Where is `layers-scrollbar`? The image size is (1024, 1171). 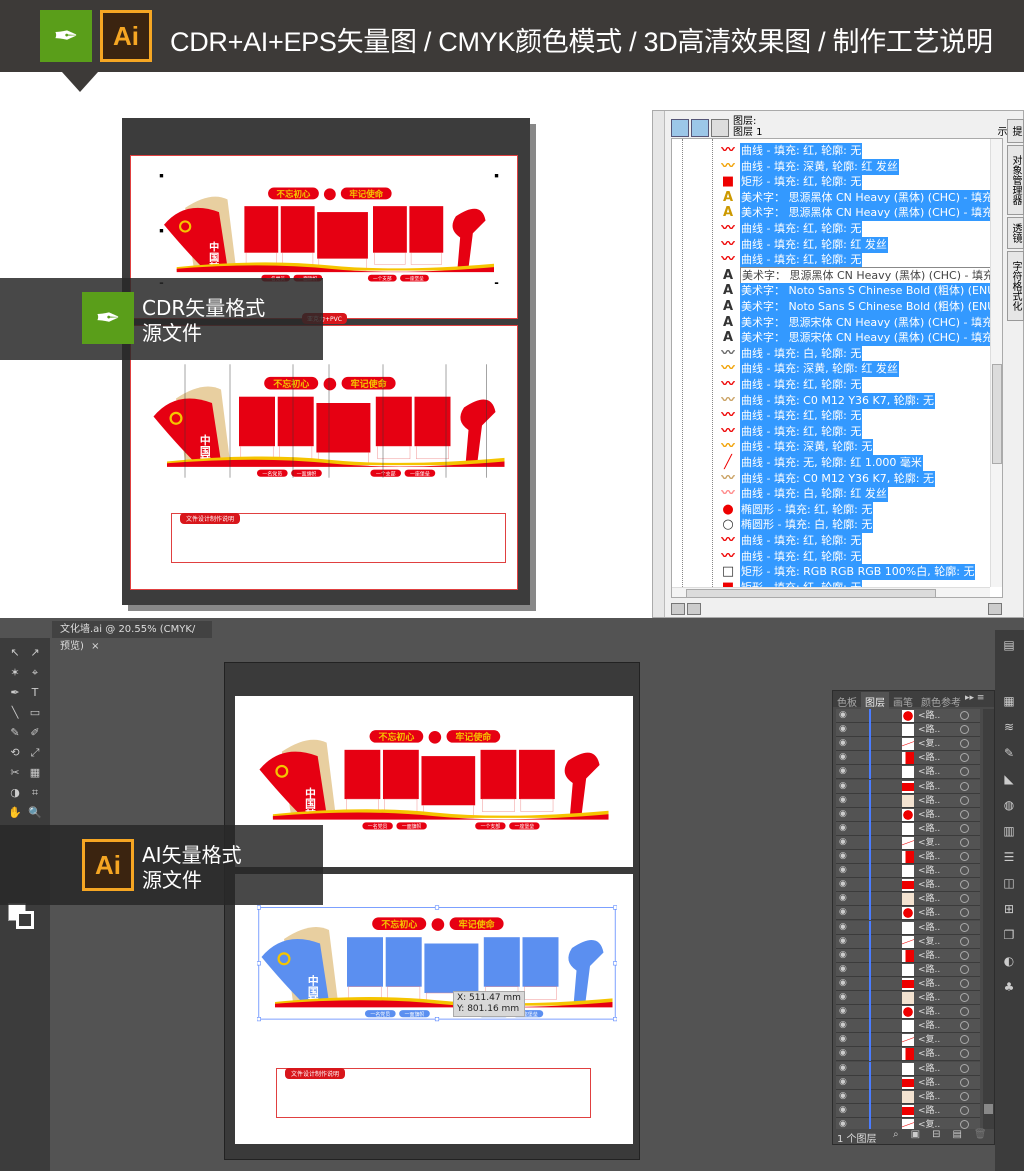
layers-scrollbar is located at coordinates (988, 919).